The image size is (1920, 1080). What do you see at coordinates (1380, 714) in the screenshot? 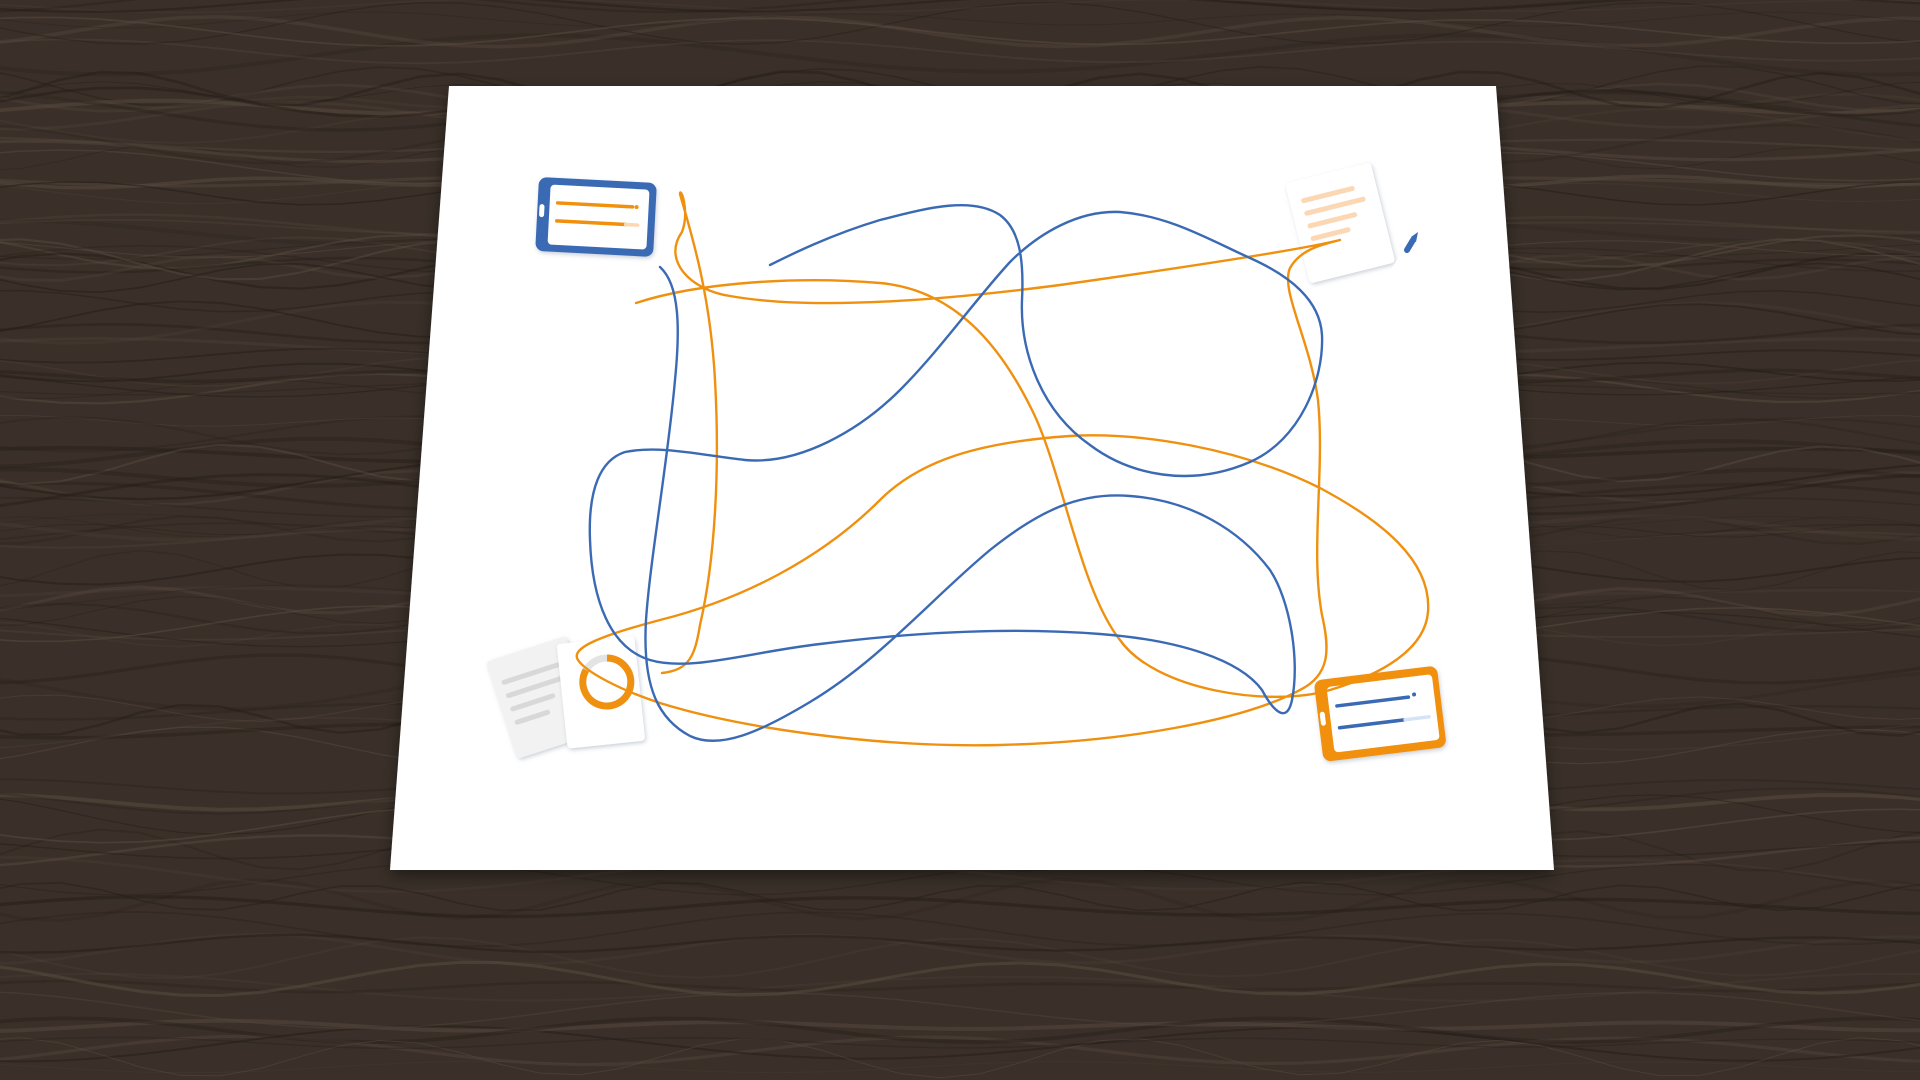
I see `tablet-with-blue-lines-icon` at bounding box center [1380, 714].